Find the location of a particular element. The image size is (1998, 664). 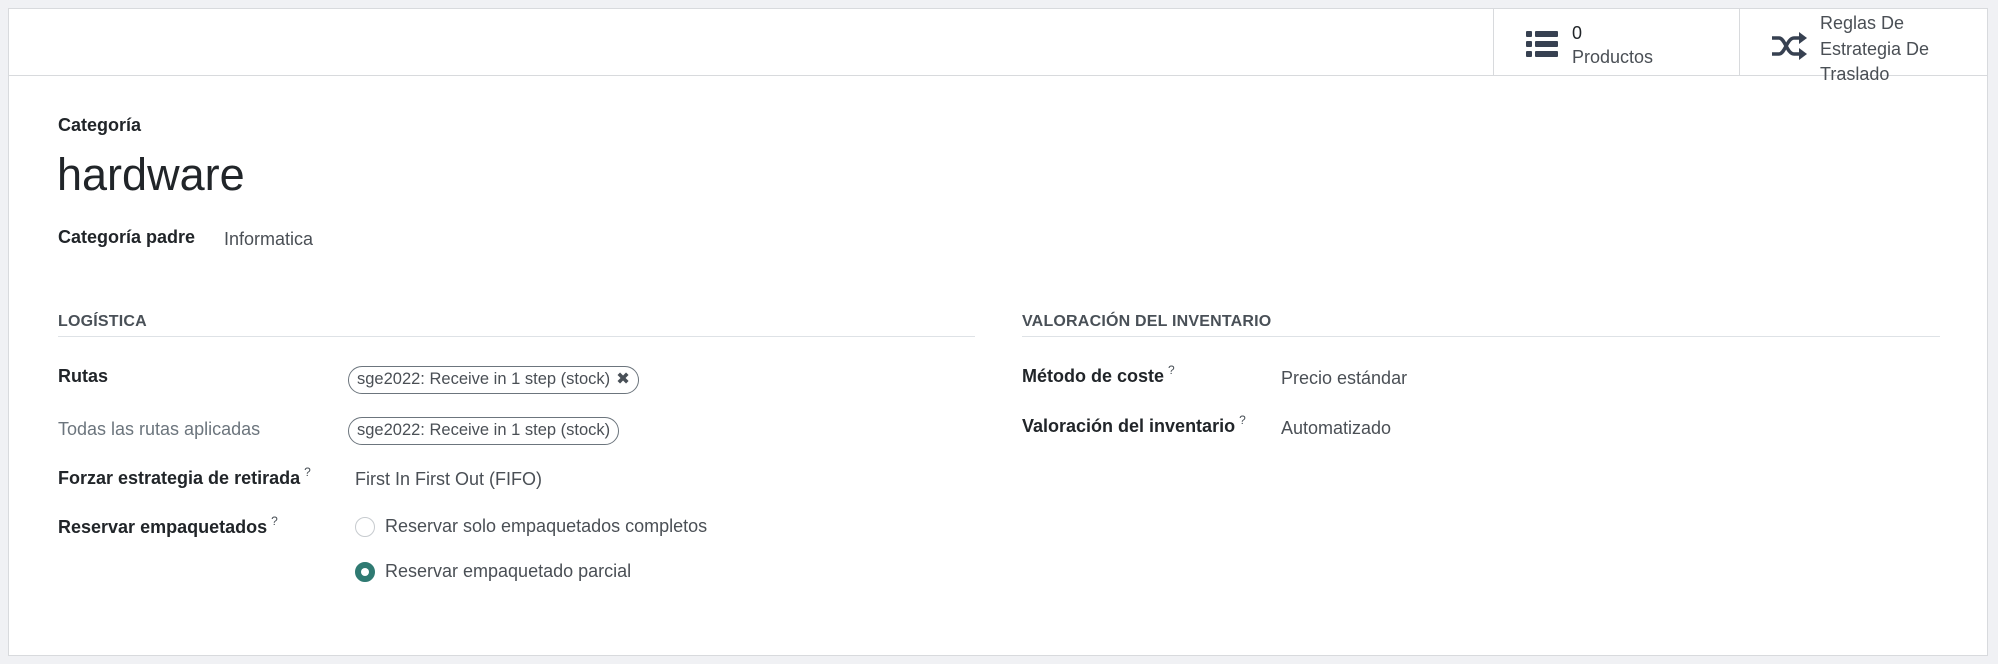

cost-method-label: Método de coste? is located at coordinates (1098, 375).